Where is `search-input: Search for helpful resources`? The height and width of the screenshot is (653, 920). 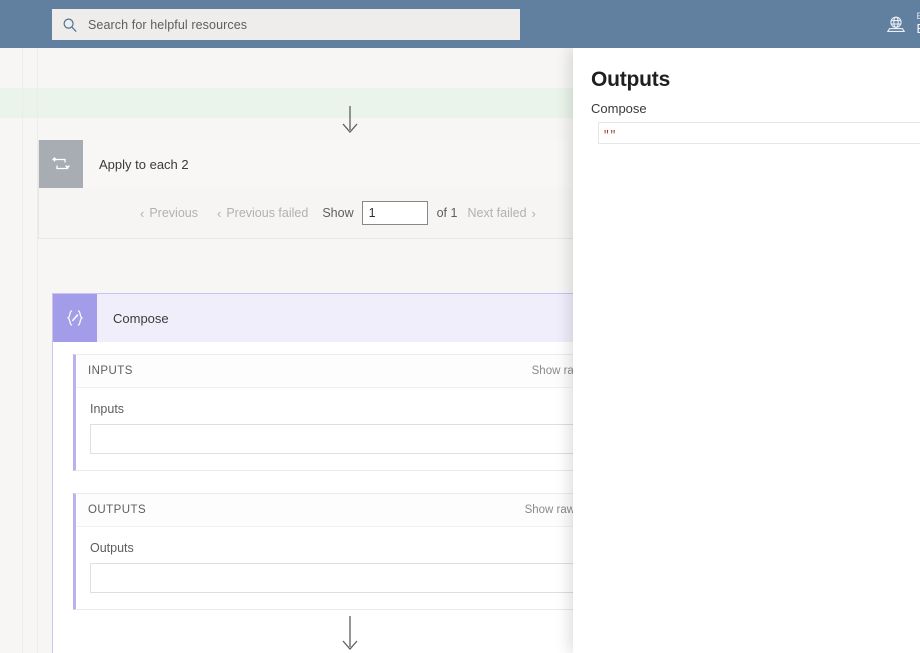 search-input: Search for helpful resources is located at coordinates (286, 24).